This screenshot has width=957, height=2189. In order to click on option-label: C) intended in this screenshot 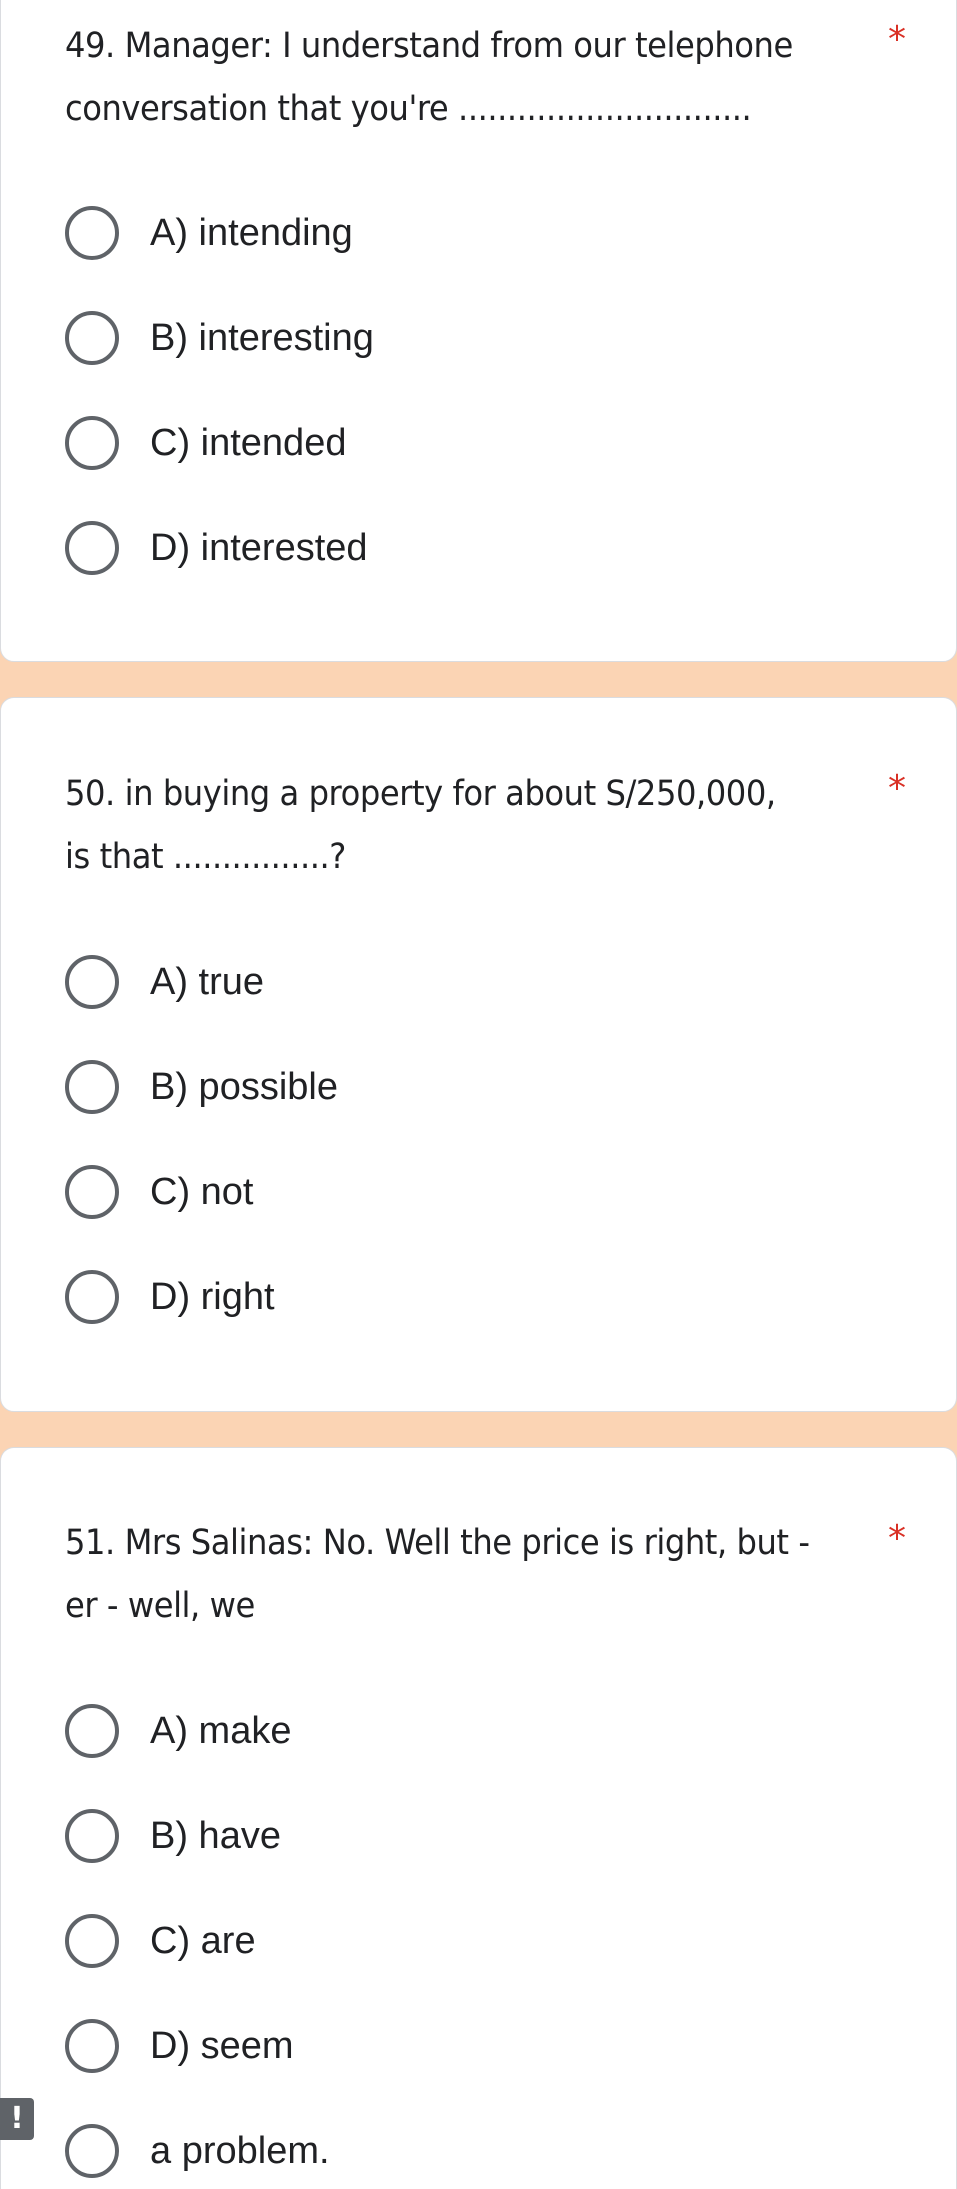, I will do `click(248, 443)`.